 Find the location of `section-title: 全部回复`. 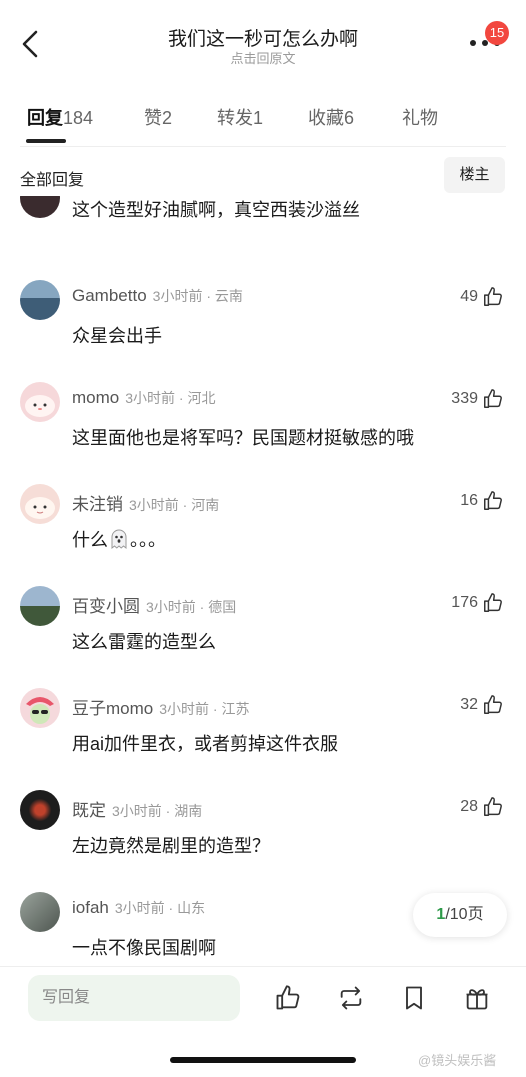

section-title: 全部回复 is located at coordinates (52, 180).